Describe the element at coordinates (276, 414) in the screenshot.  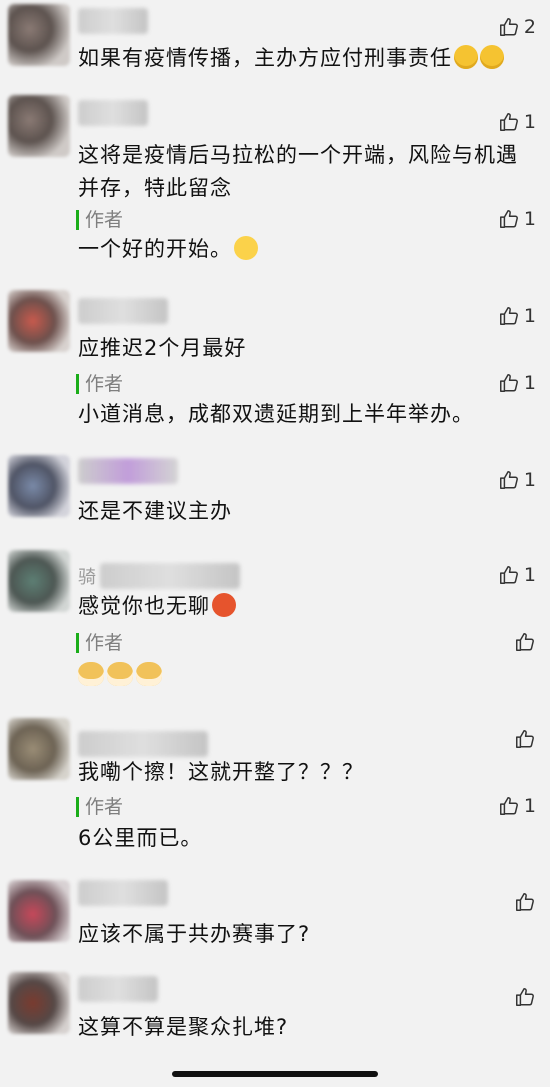
I see `reply-text: 小道消息，成都双遗延期到上半年举办。` at that location.